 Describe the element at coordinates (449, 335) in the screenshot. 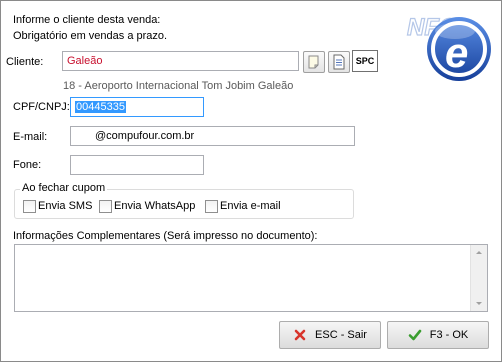

I see `ok-button-label: F3 - OK` at that location.